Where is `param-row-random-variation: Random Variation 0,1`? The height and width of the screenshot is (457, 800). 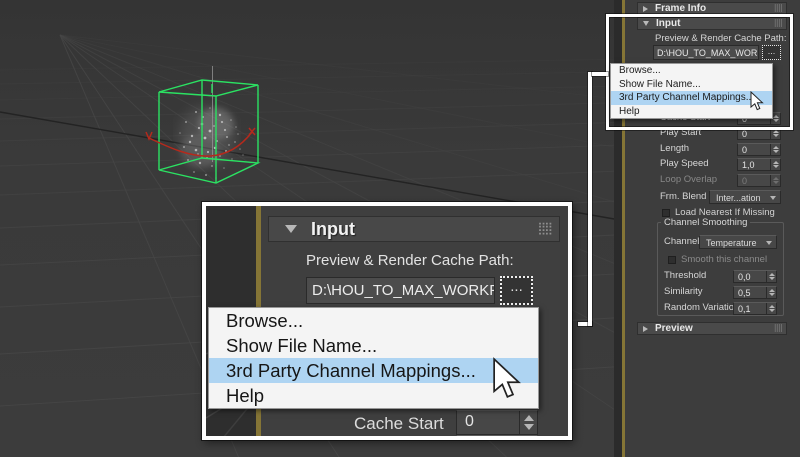
param-row-random-variation: Random Variation 0,1 is located at coordinates (720, 309).